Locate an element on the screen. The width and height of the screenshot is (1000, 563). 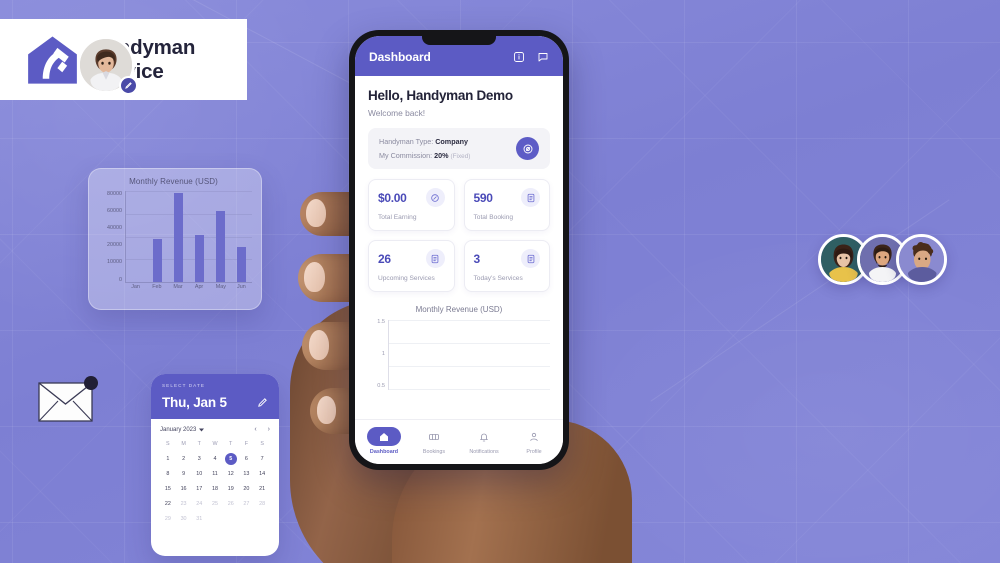
upcoming-icon is located at coordinates (435, 258).